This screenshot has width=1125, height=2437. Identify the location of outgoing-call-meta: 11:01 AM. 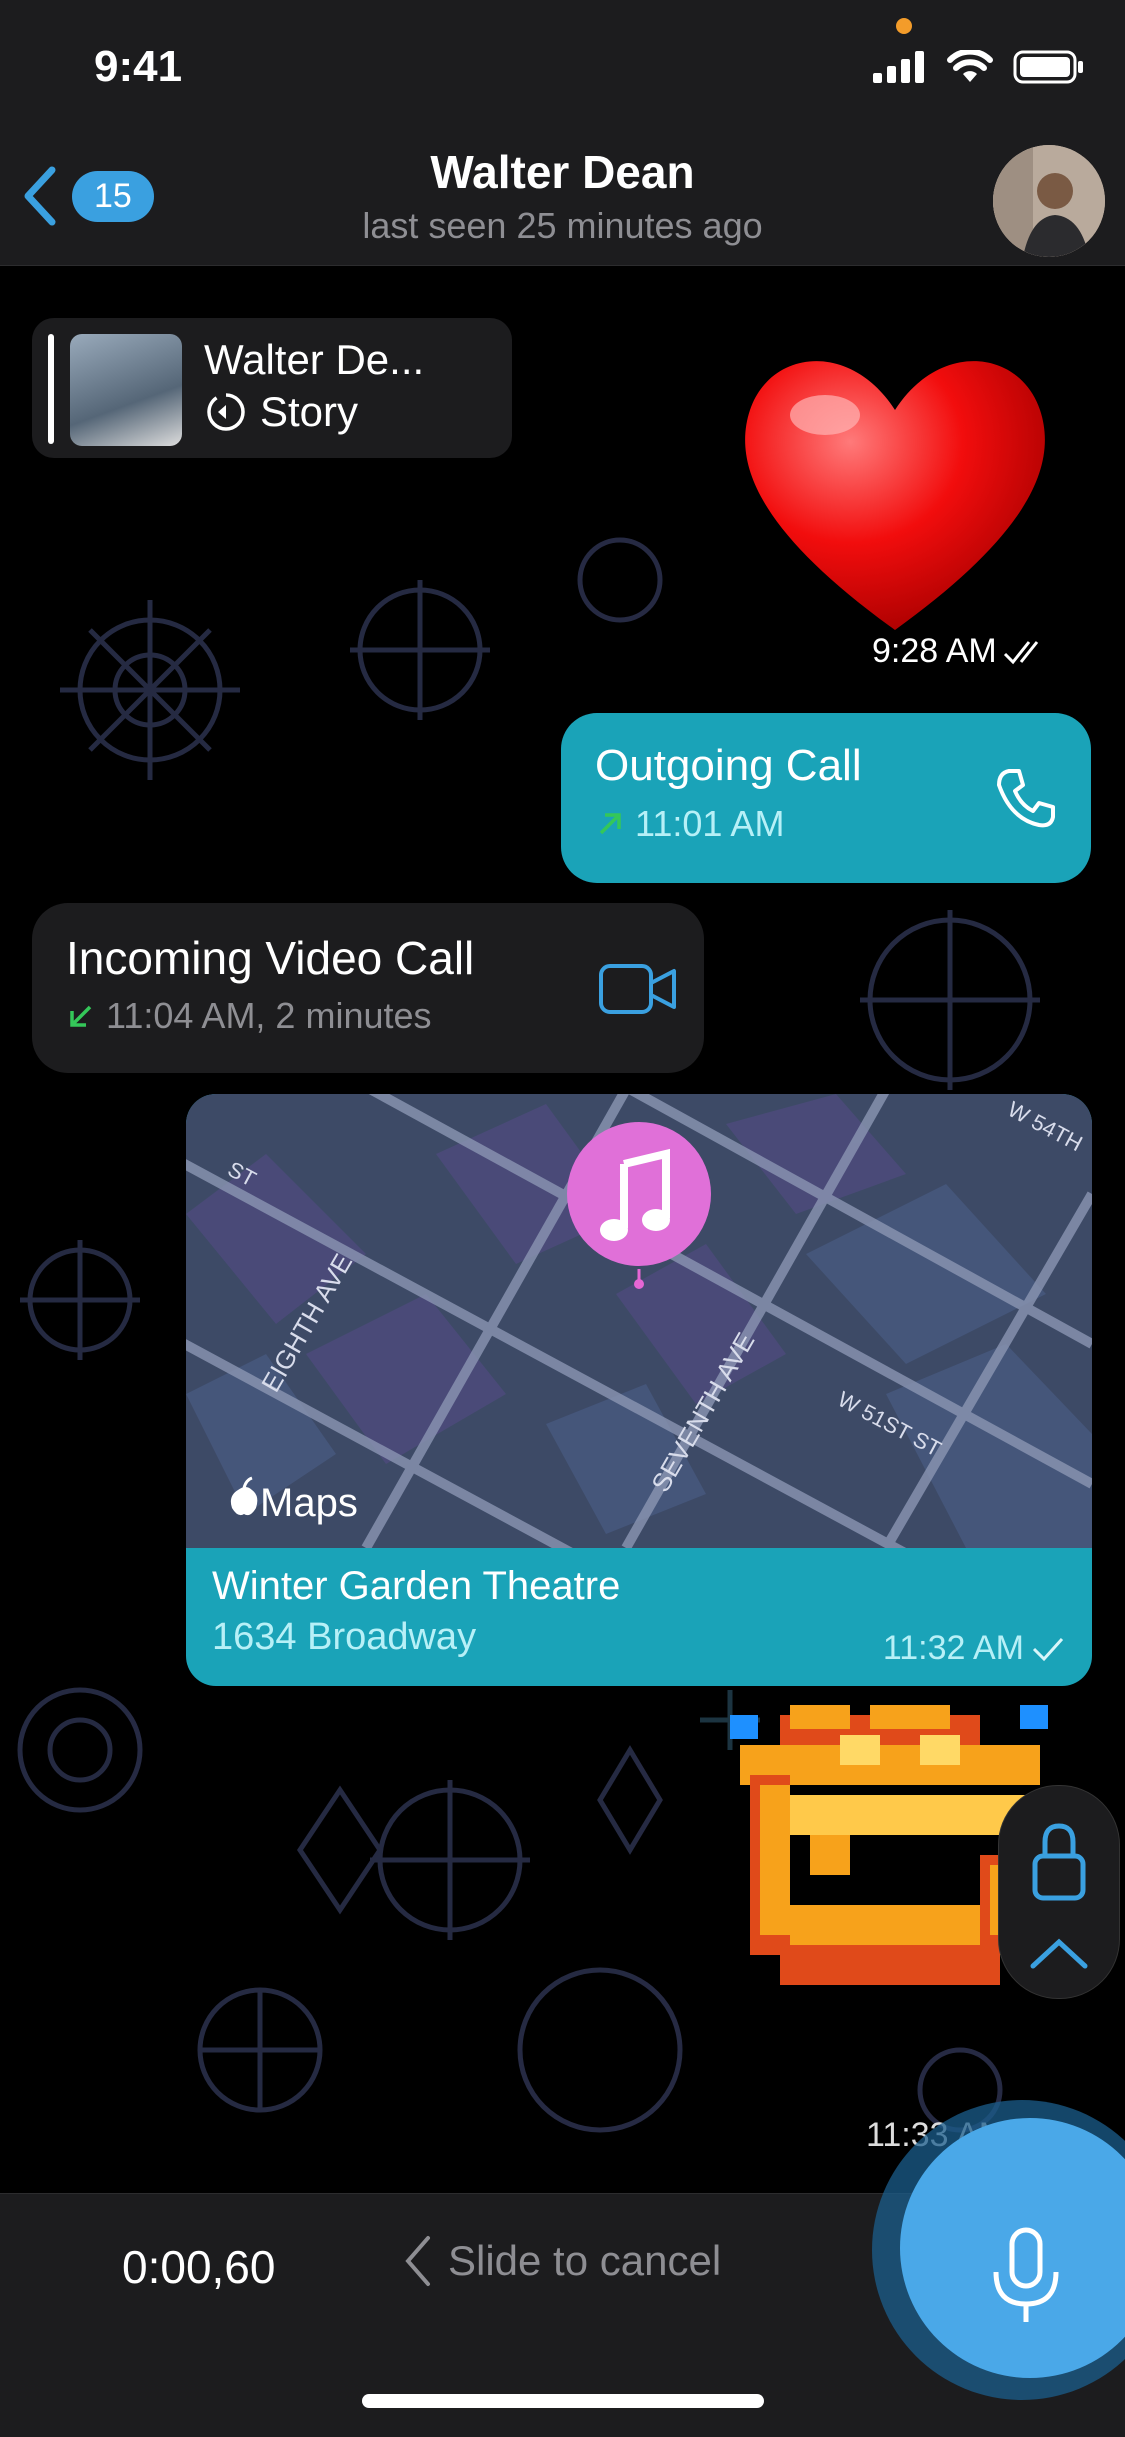
(689, 824).